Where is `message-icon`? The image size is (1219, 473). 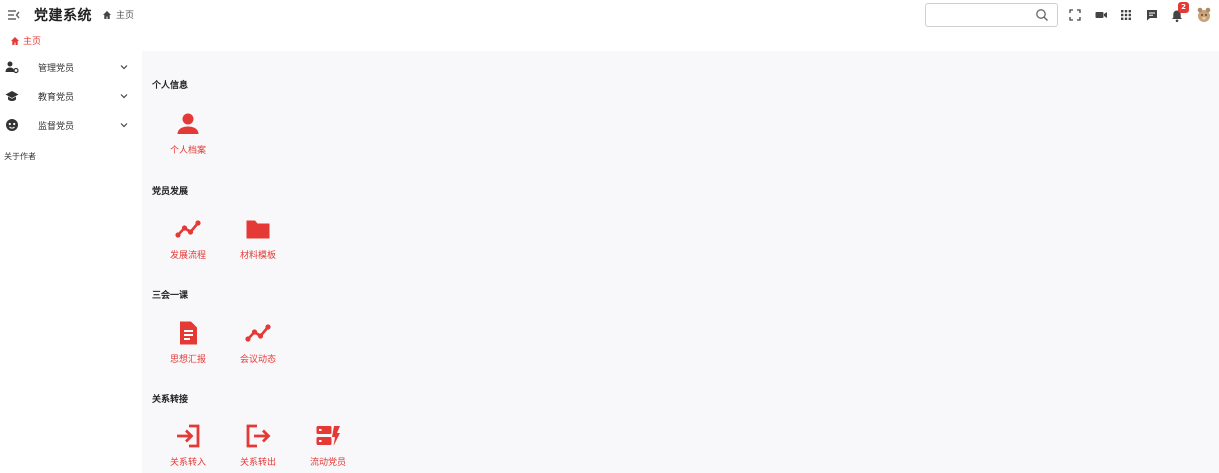 message-icon is located at coordinates (1152, 15).